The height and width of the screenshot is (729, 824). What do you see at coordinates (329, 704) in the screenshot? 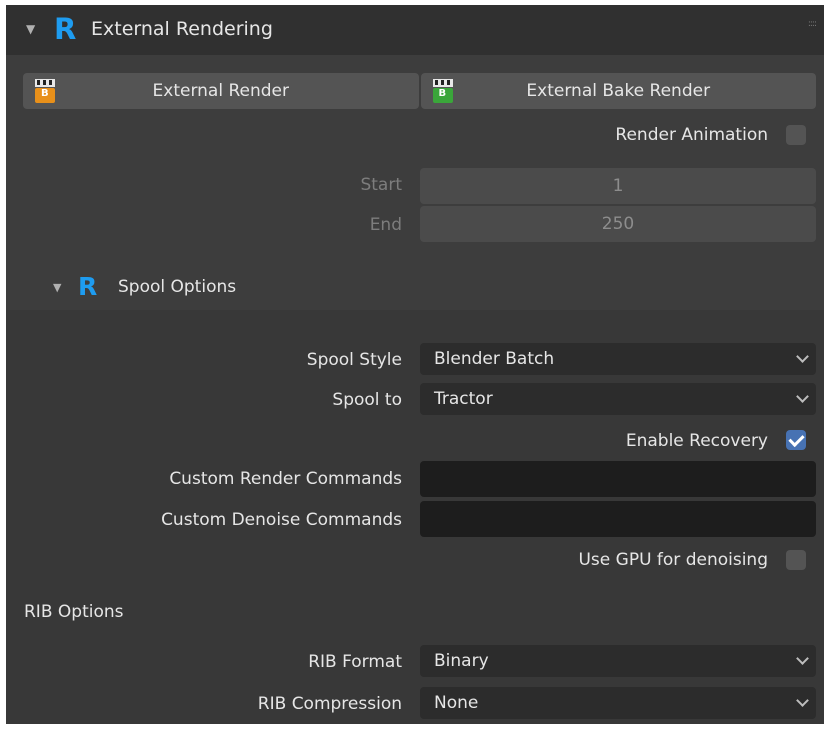
I see `rib-compression-label: RIB Compression` at bounding box center [329, 704].